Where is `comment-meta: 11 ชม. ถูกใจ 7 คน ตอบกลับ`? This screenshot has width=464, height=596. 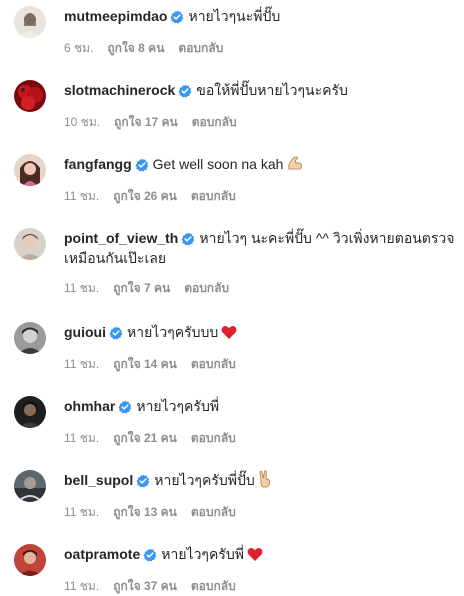 comment-meta: 11 ชม. ถูกใจ 7 คน ตอบกลับ is located at coordinates (260, 288).